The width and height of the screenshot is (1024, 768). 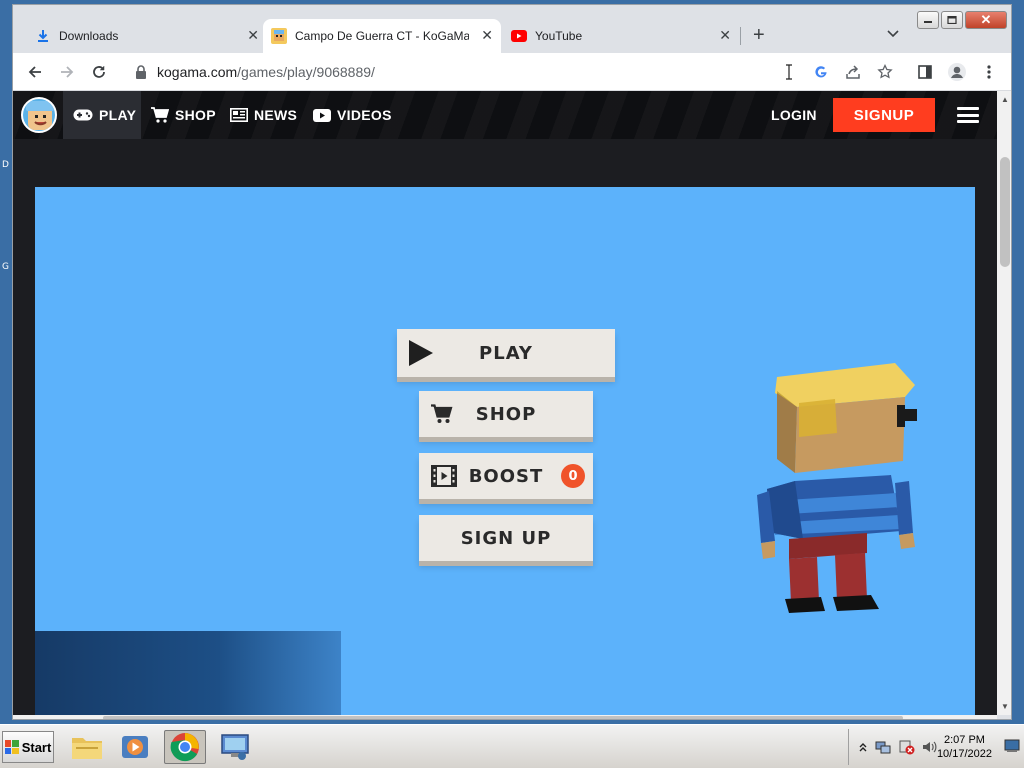 I want to click on desktop-icon-label: G, so click(x=5, y=267).